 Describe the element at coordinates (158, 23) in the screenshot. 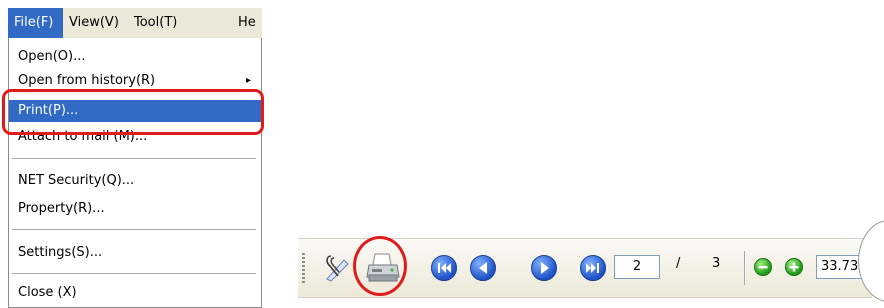

I see `menu-tool: Tool(T)` at that location.